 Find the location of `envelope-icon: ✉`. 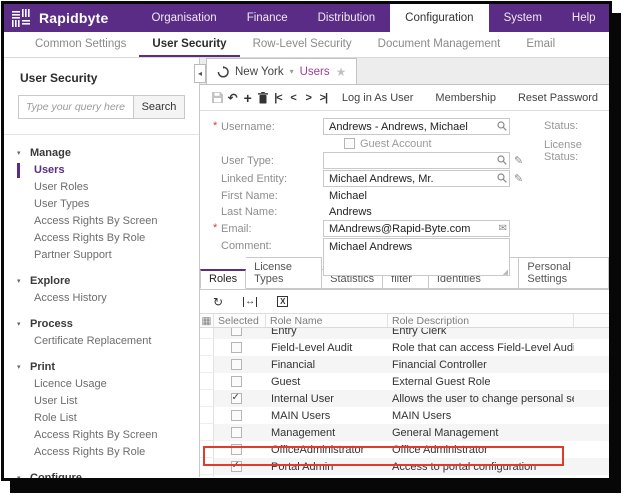

envelope-icon: ✉ is located at coordinates (503, 228).